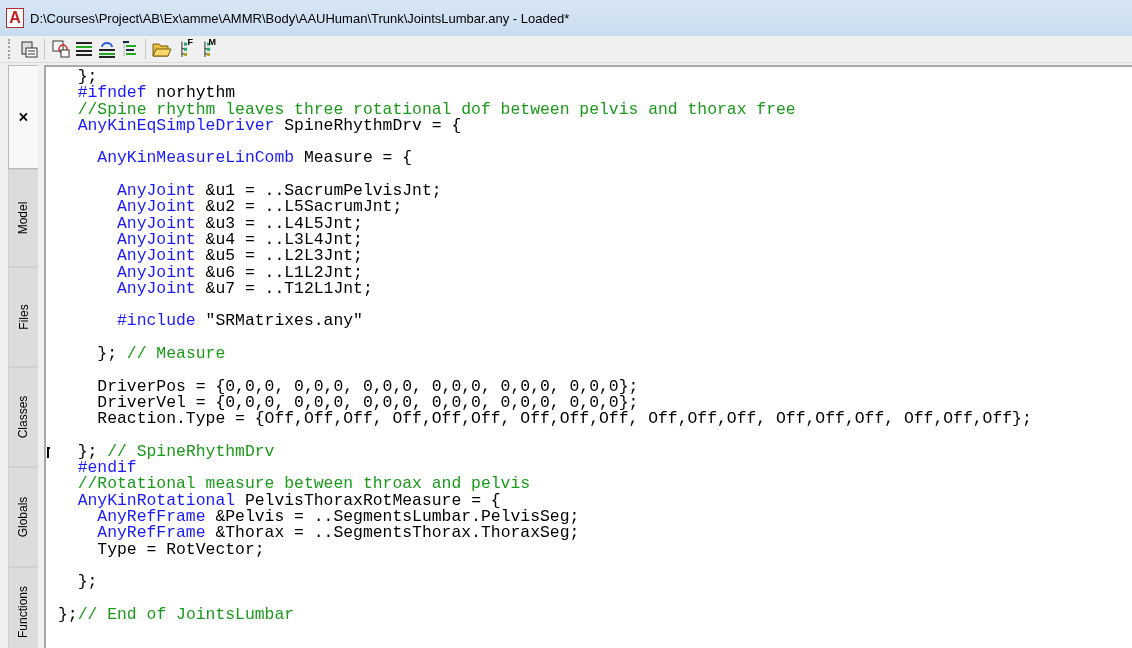 This screenshot has width=1132, height=648. I want to click on code-line: DriverVel = {0,0,0, 0,0,0, 0,0,0, 0,0,0, 0,0,0, 0,0,0};, so click(368, 403).